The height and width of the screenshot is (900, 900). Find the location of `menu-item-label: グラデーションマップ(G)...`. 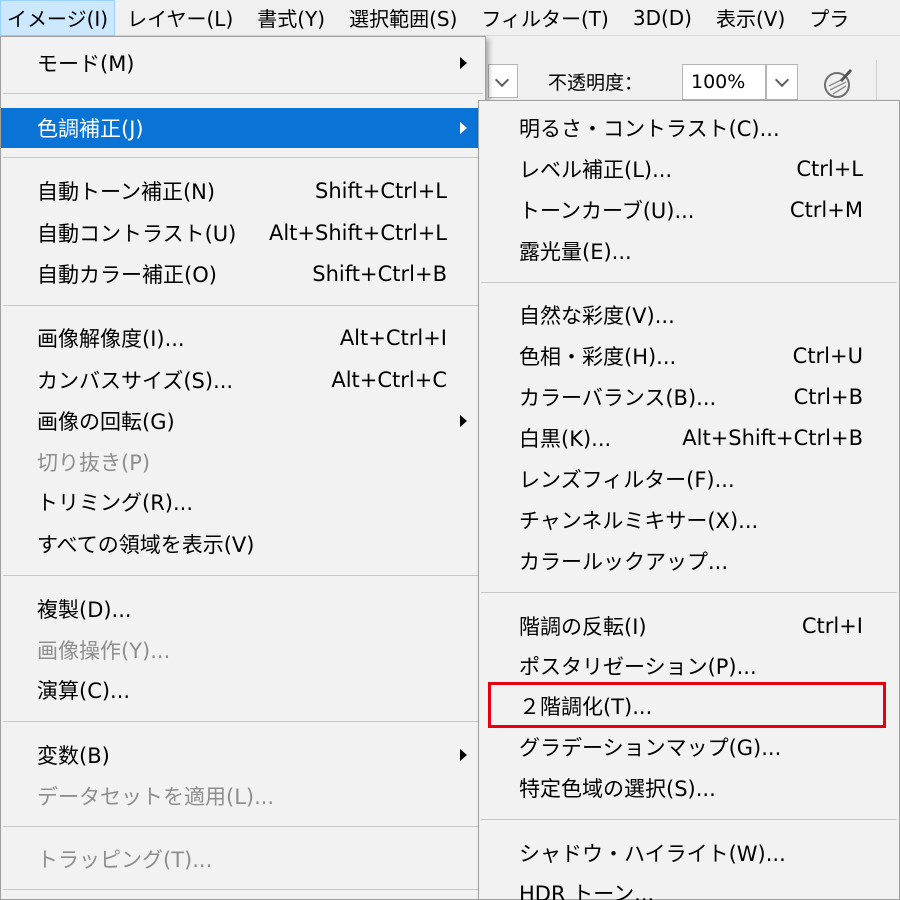

menu-item-label: グラデーションマップ(G)... is located at coordinates (650, 748).